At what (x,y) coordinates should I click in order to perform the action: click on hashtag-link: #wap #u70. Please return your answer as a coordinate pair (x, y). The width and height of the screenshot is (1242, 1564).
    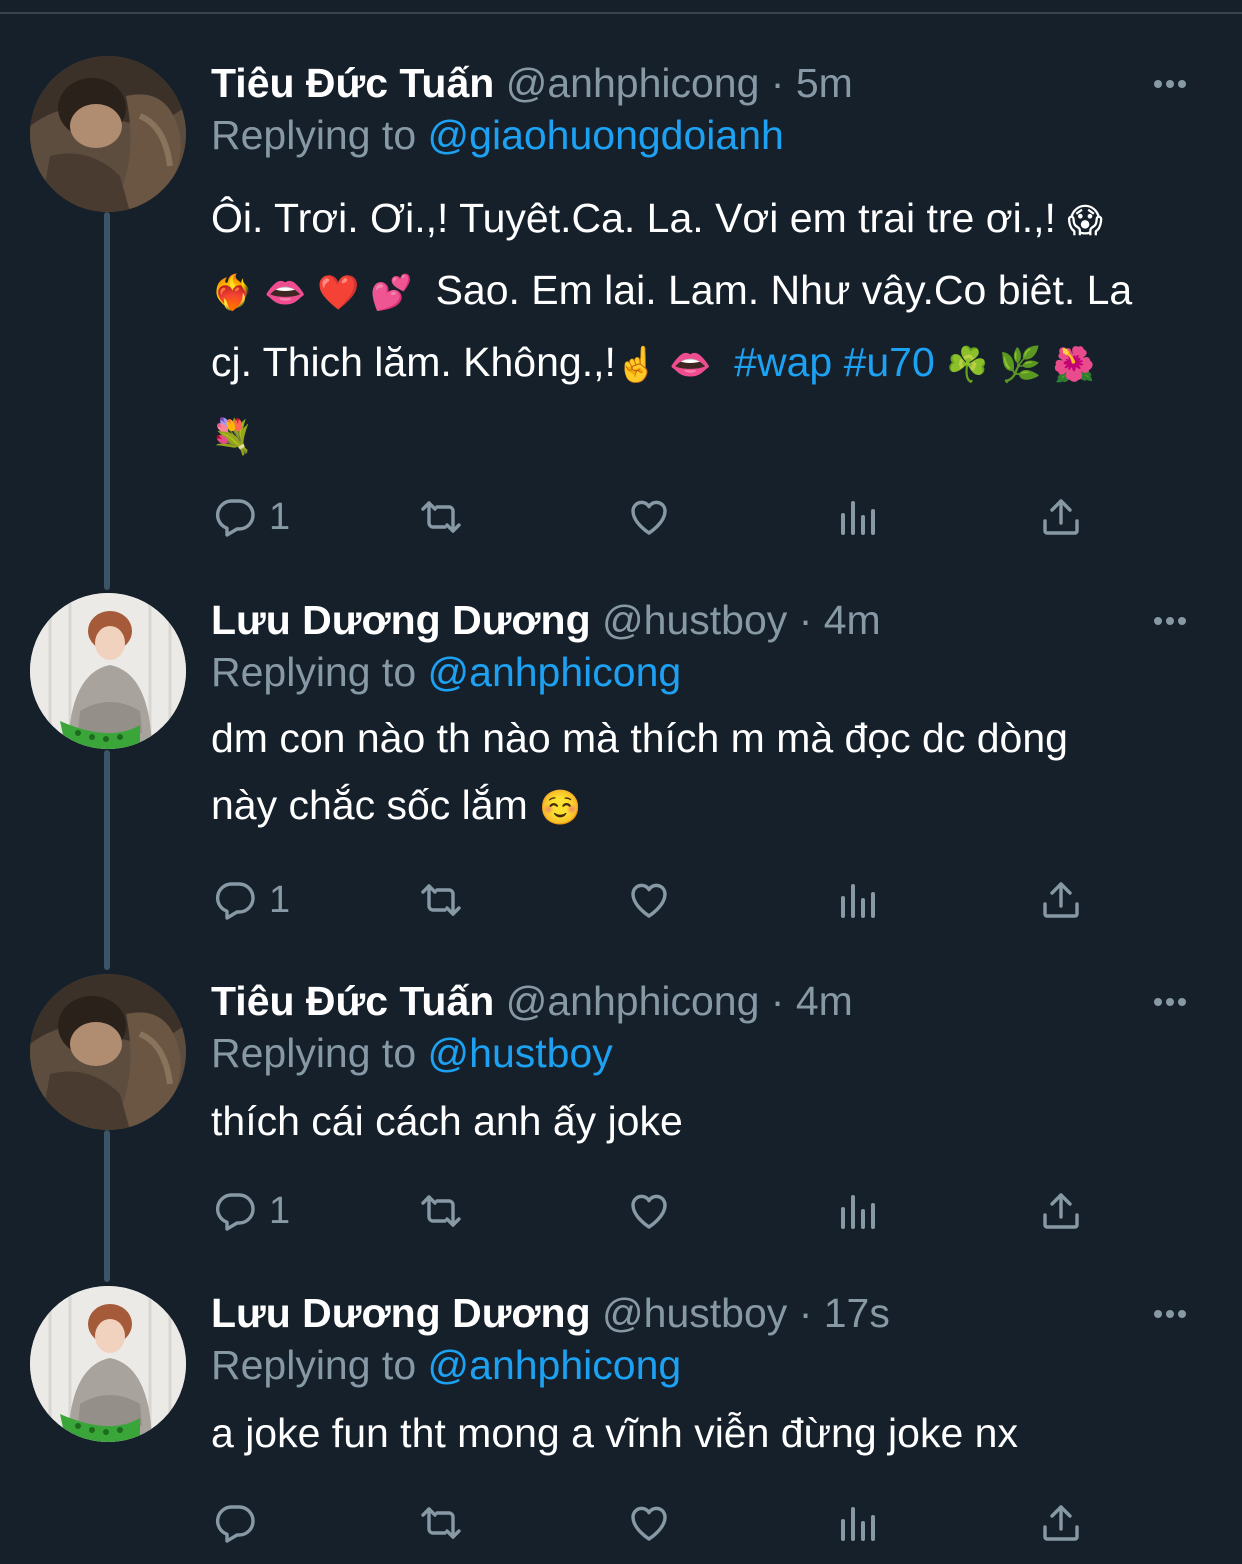
    Looking at the image, I should click on (834, 362).